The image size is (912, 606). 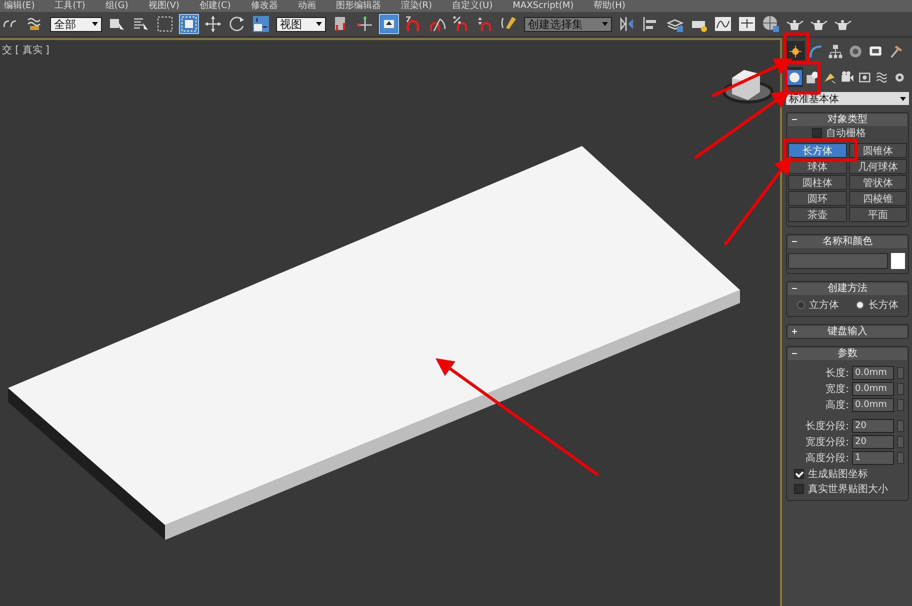 I want to click on object-type-button: 几何球体, so click(x=877, y=166).